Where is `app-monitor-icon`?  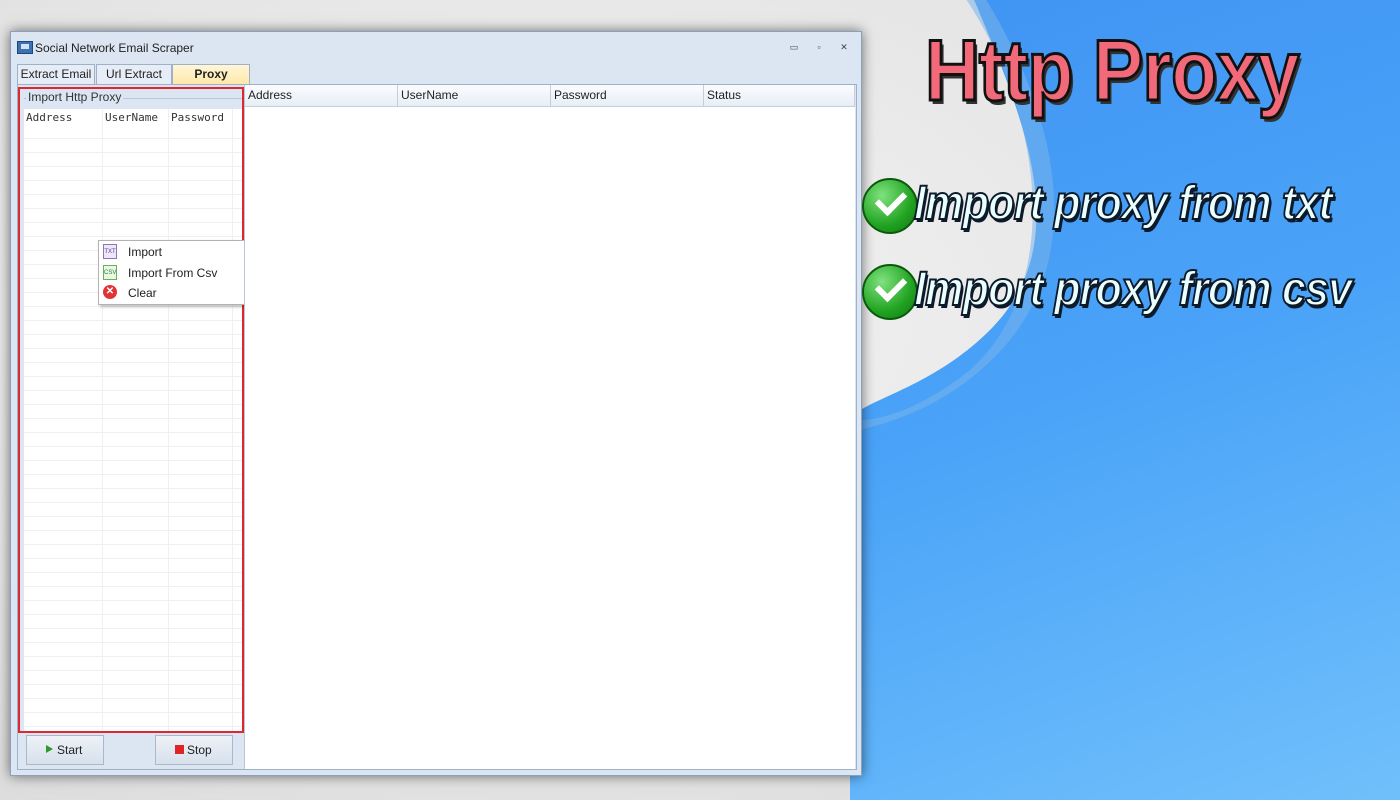
app-monitor-icon is located at coordinates (25, 47).